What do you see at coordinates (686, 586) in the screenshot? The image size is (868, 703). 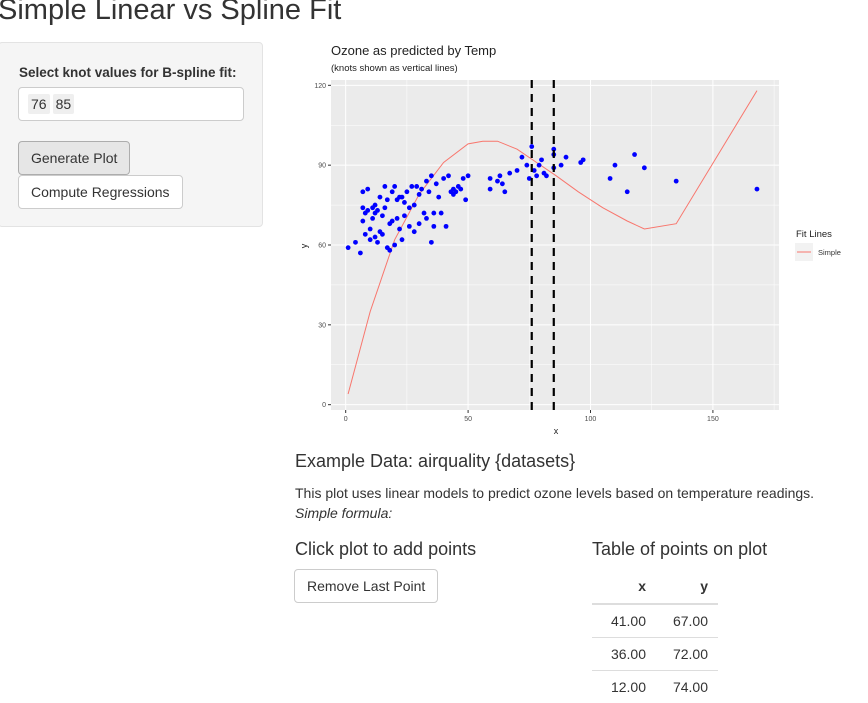 I see `column-header-y: y` at bounding box center [686, 586].